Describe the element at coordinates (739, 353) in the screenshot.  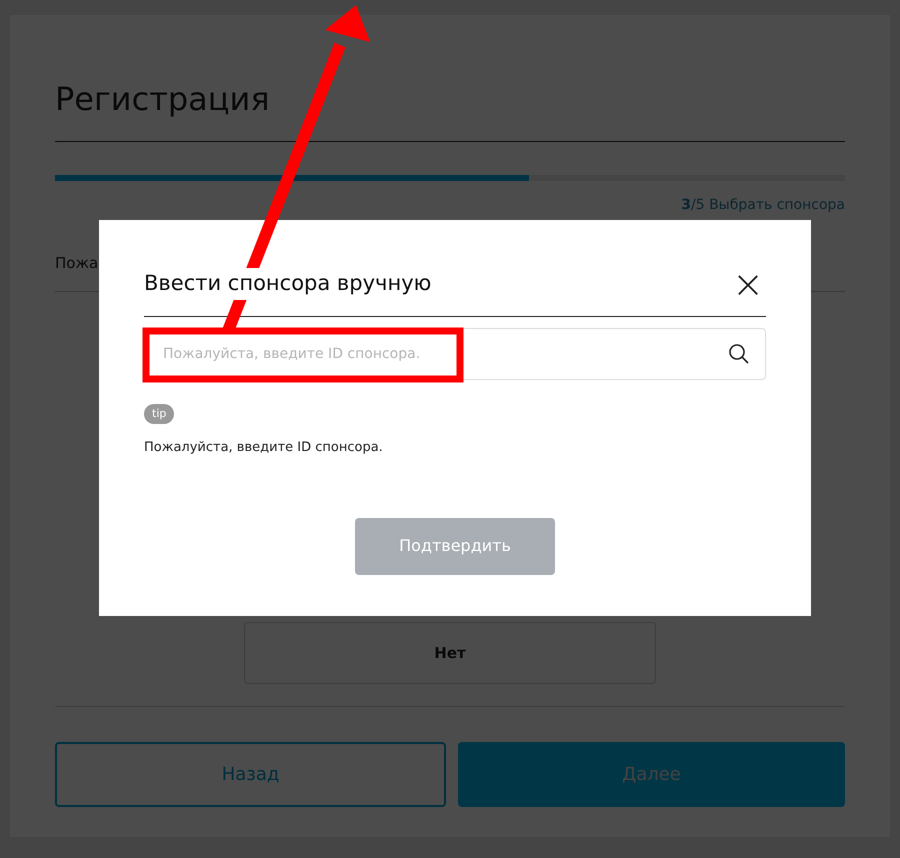
I see `search-icon` at that location.